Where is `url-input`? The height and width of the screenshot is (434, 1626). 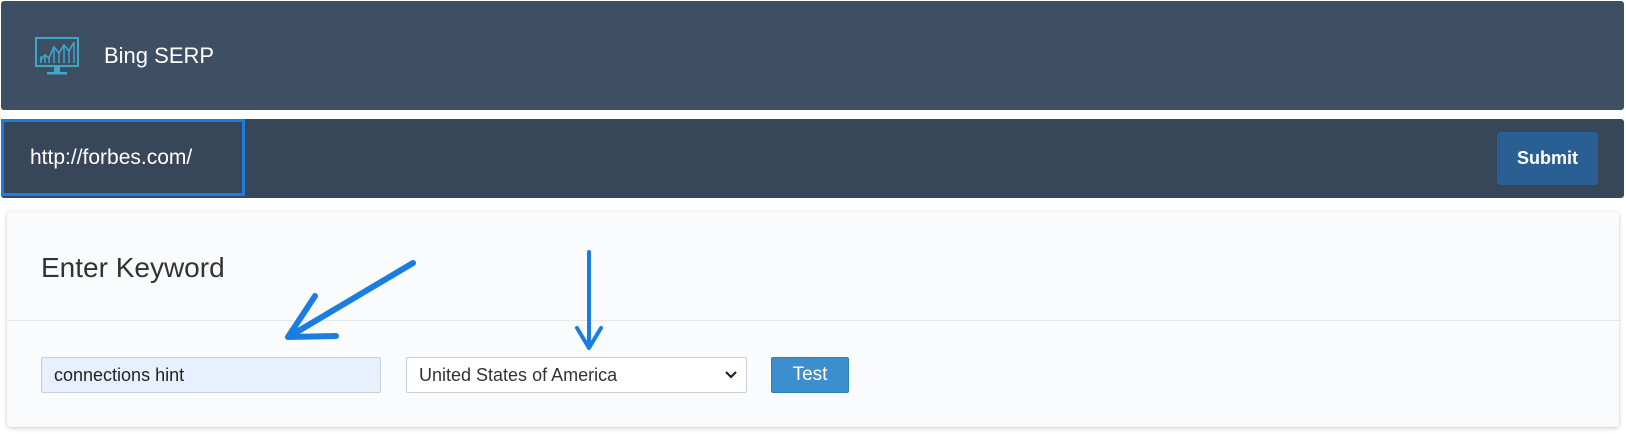
url-input is located at coordinates (123, 157).